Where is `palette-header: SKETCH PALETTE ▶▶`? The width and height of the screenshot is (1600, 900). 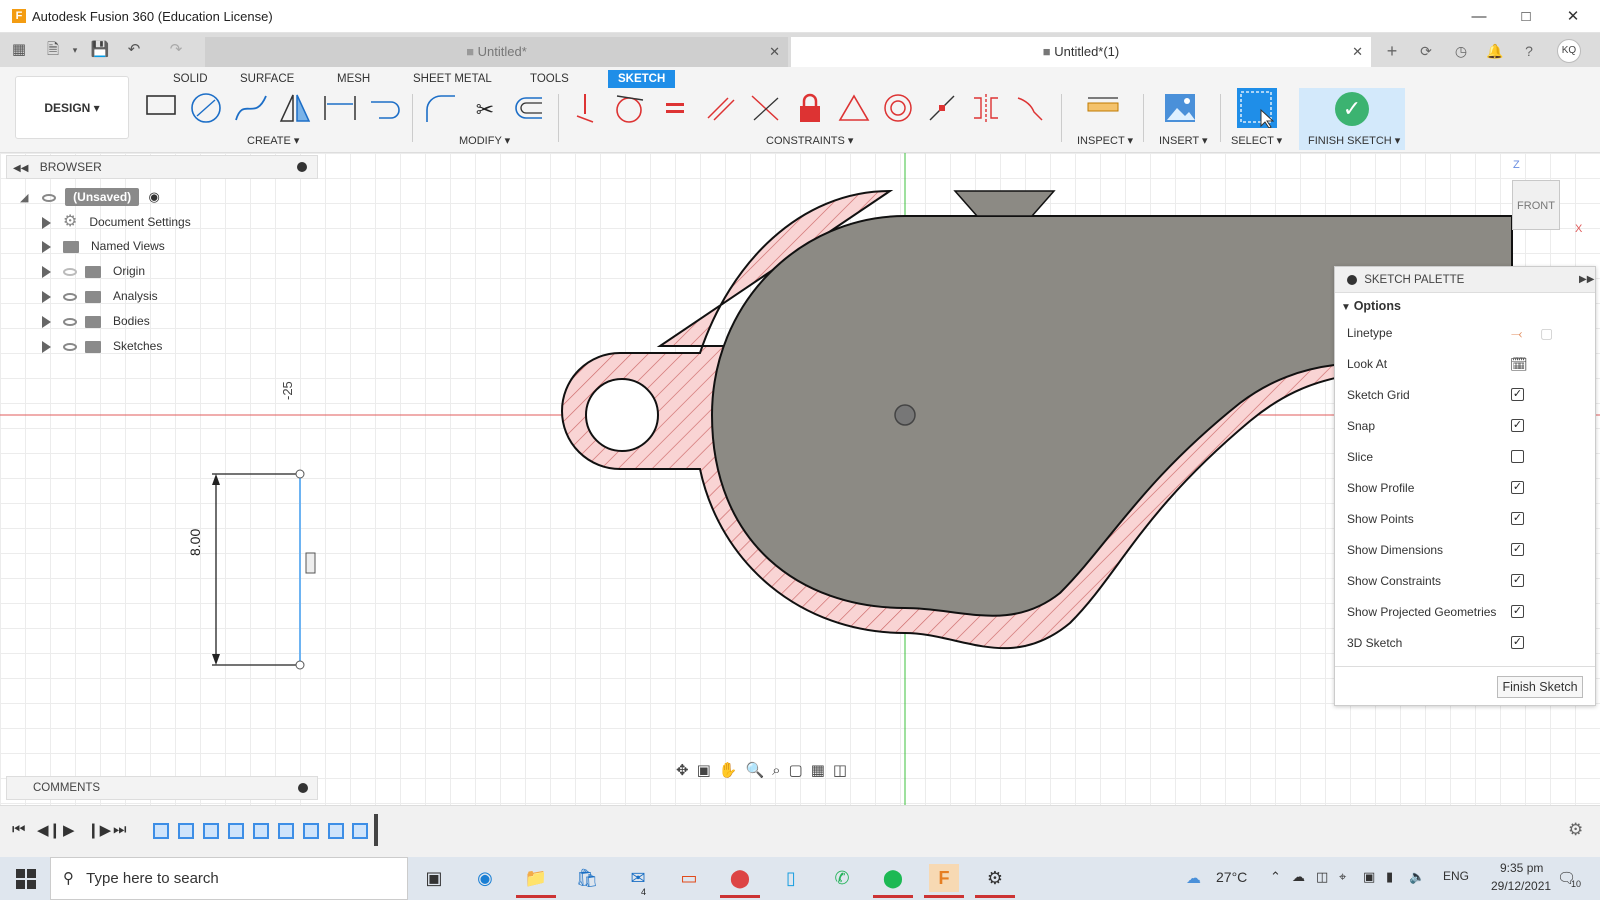
palette-header: SKETCH PALETTE ▶▶ is located at coordinates (1465, 280).